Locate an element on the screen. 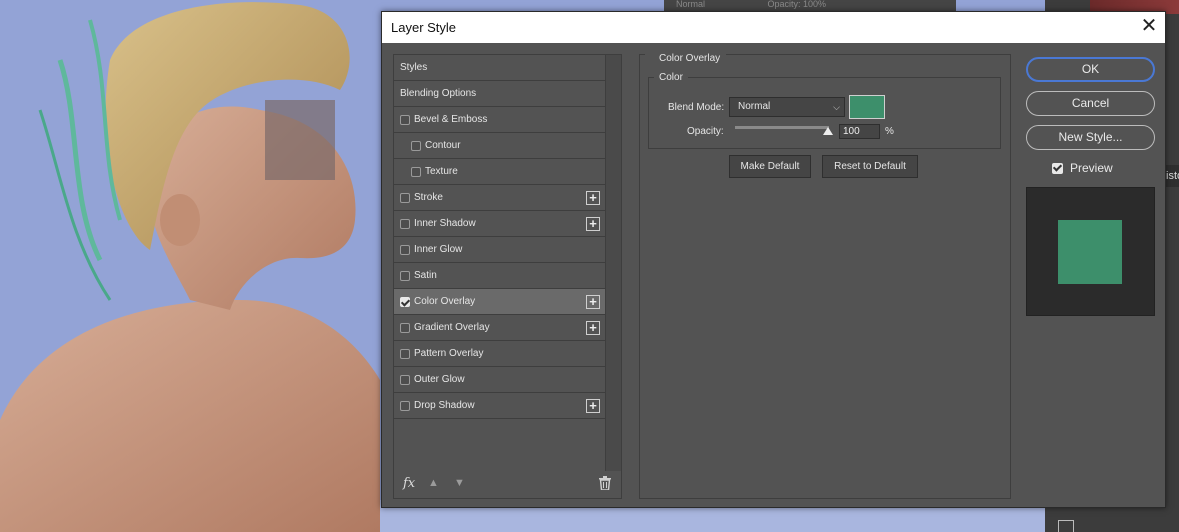 This screenshot has width=1179, height=532. style-row-drop-shadow: Drop Shadow + is located at coordinates (500, 406).